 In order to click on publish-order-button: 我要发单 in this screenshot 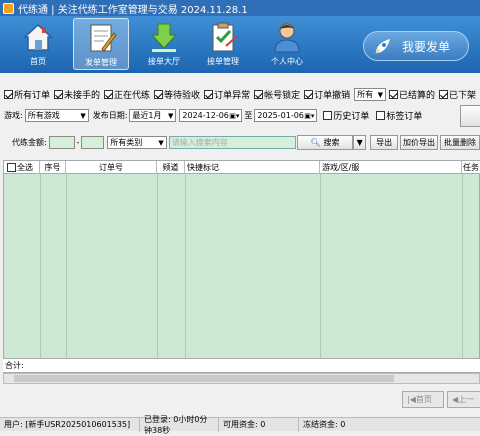, I will do `click(416, 46)`.